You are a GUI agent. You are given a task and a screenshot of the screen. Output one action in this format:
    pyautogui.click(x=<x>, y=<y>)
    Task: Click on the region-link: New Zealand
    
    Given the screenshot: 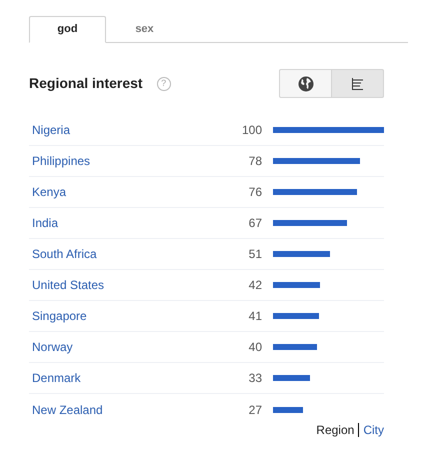 What is the action you would take?
    pyautogui.click(x=119, y=409)
    